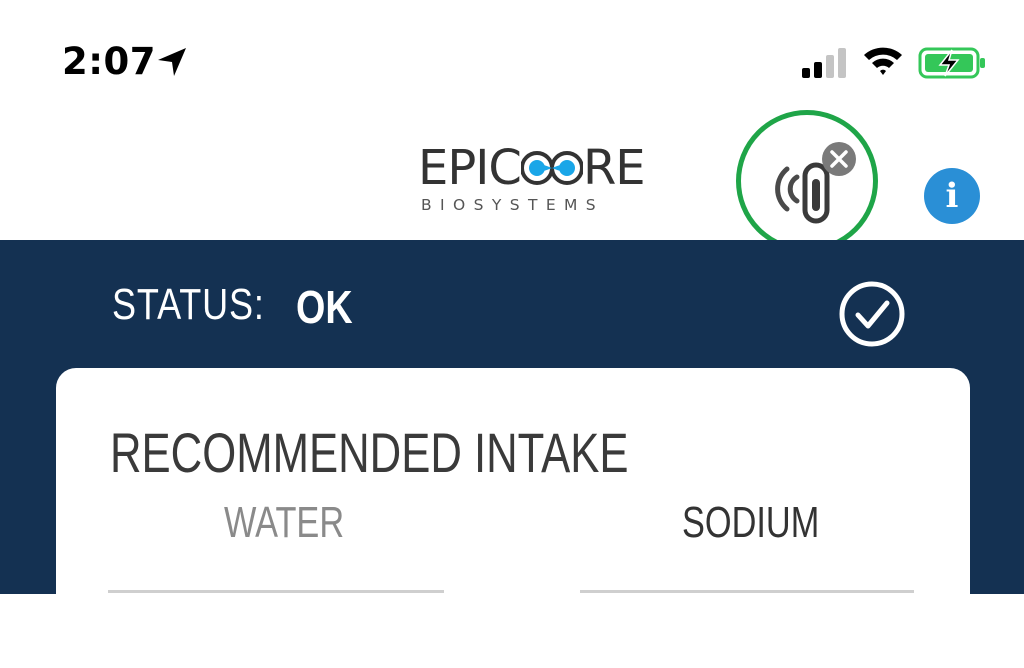 The width and height of the screenshot is (1024, 668). I want to click on info-button: i, so click(952, 196).